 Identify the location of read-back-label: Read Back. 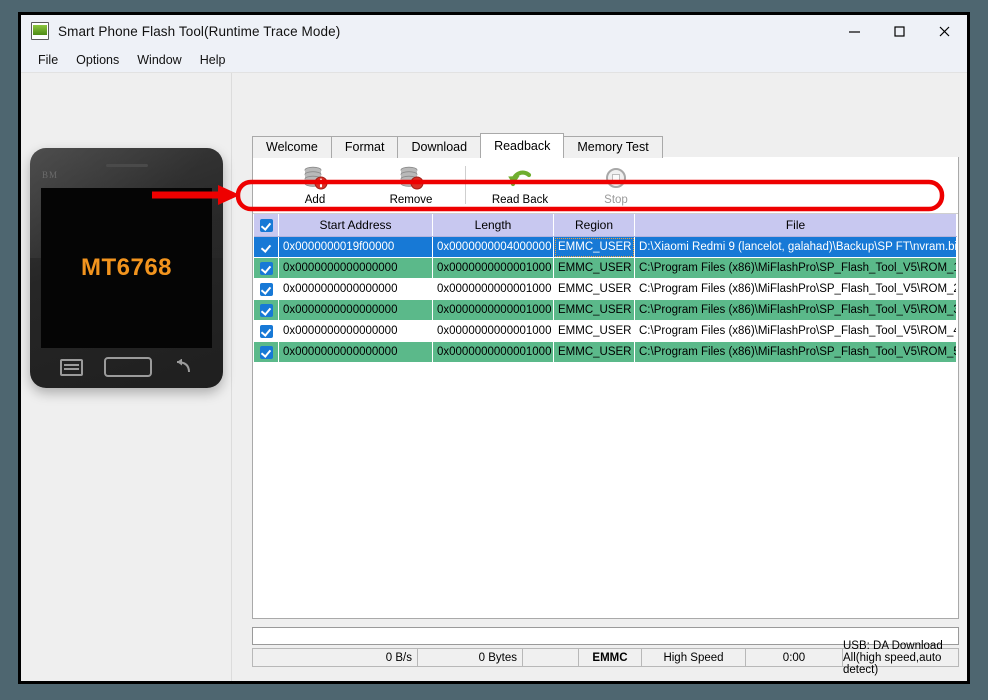
(520, 199).